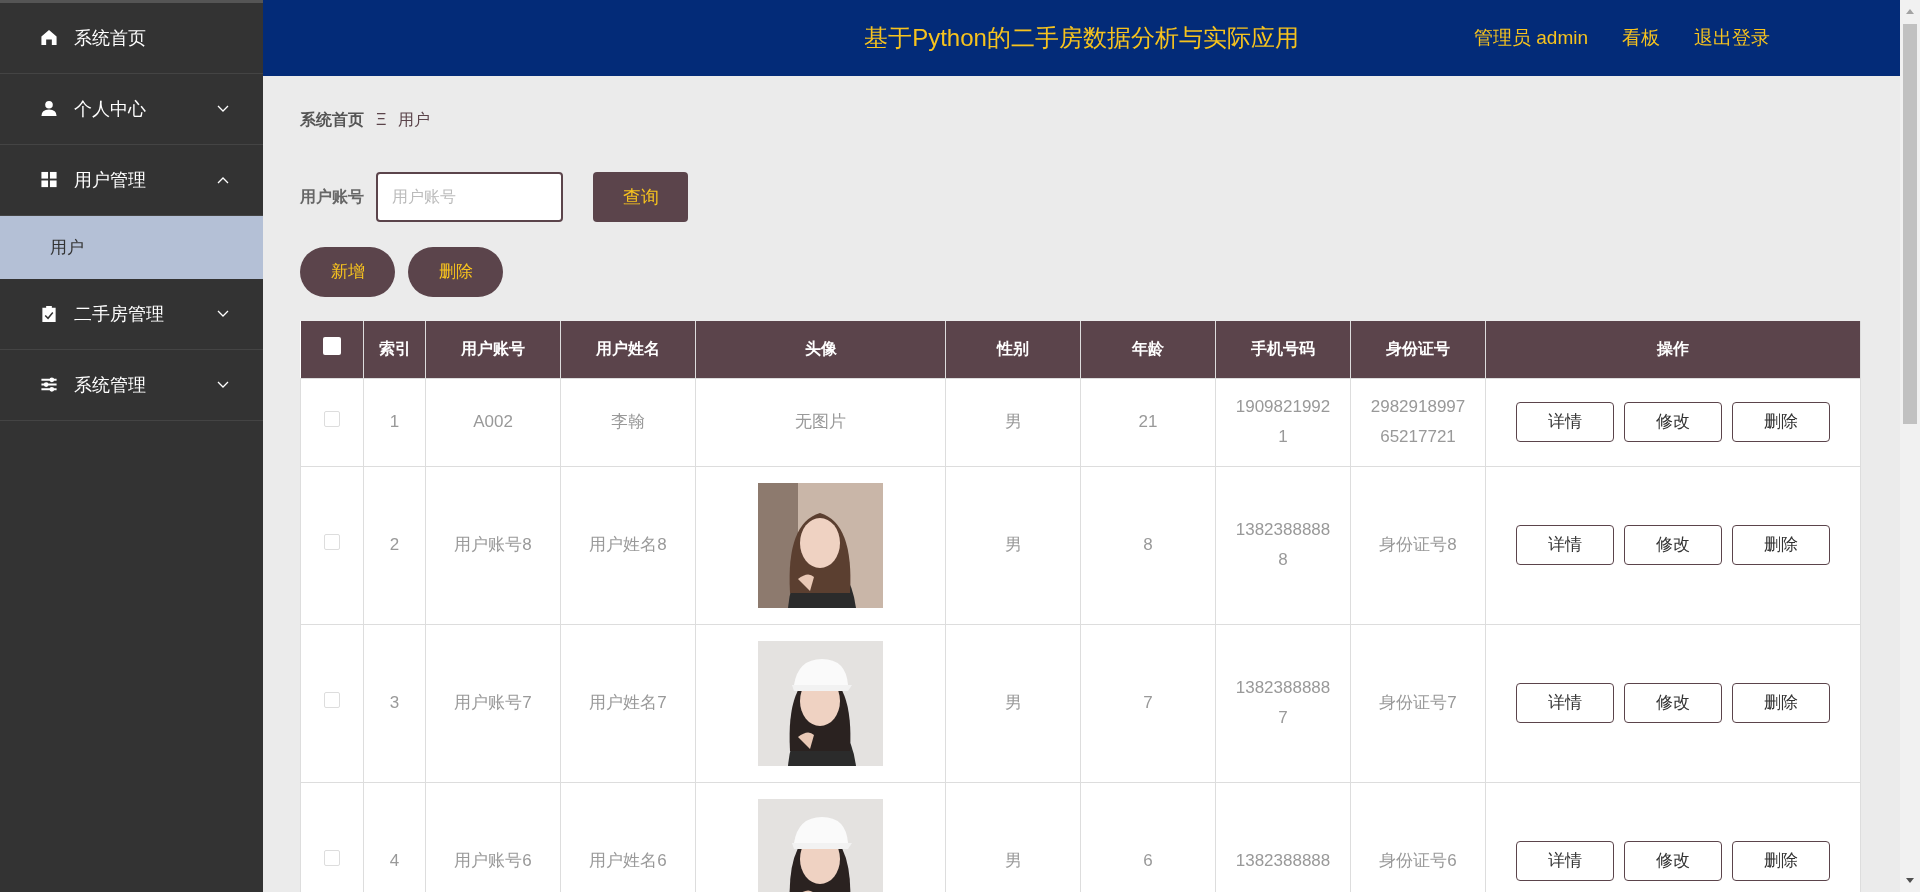 This screenshot has height=892, width=1920. What do you see at coordinates (1283, 422) in the screenshot?
I see `table-cell-text: 19098219921` at bounding box center [1283, 422].